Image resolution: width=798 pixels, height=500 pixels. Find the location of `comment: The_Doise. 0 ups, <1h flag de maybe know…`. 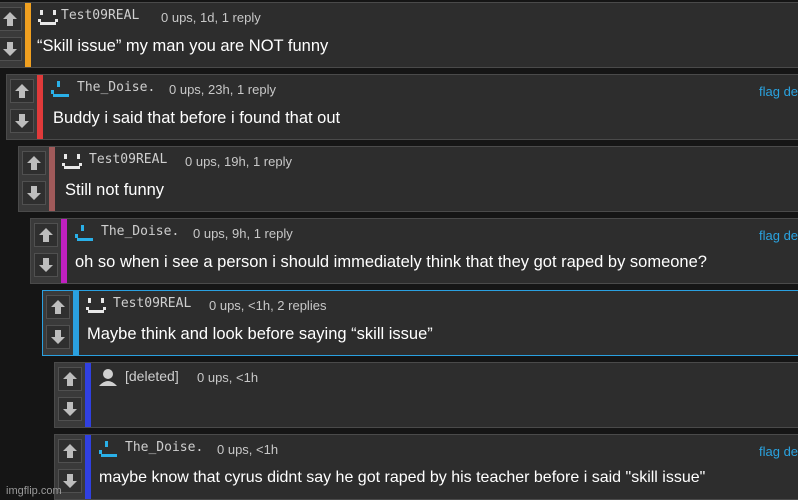

comment: The_Doise. 0 ups, <1h flag de maybe know… is located at coordinates (426, 467).